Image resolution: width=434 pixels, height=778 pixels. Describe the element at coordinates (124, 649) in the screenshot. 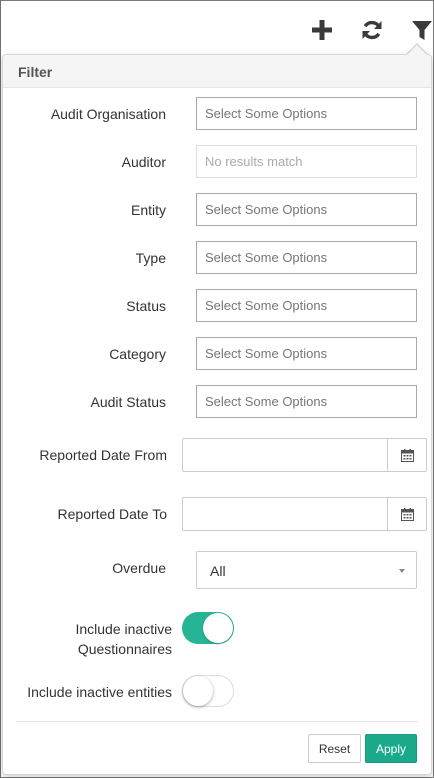

I see `label-line-2: Questionnaires` at that location.